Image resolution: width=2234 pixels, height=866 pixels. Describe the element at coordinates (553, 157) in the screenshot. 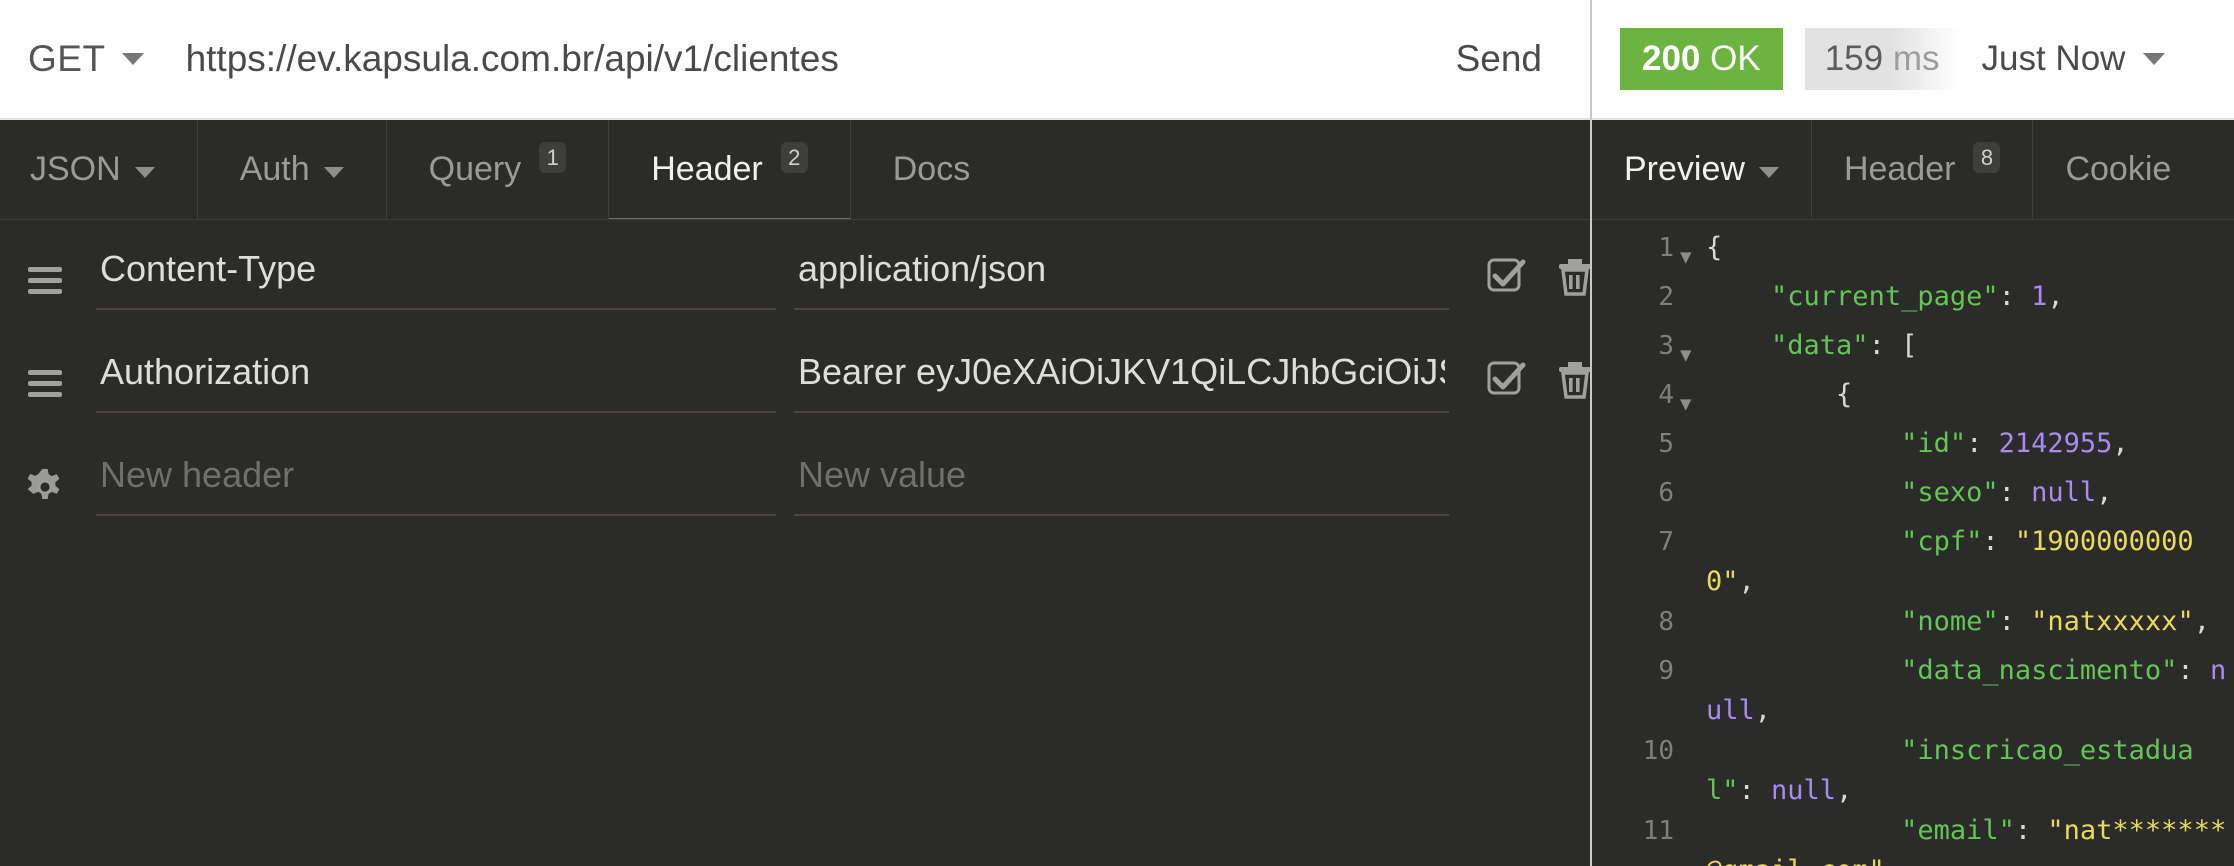

I see `tab-query-badge: 1` at that location.